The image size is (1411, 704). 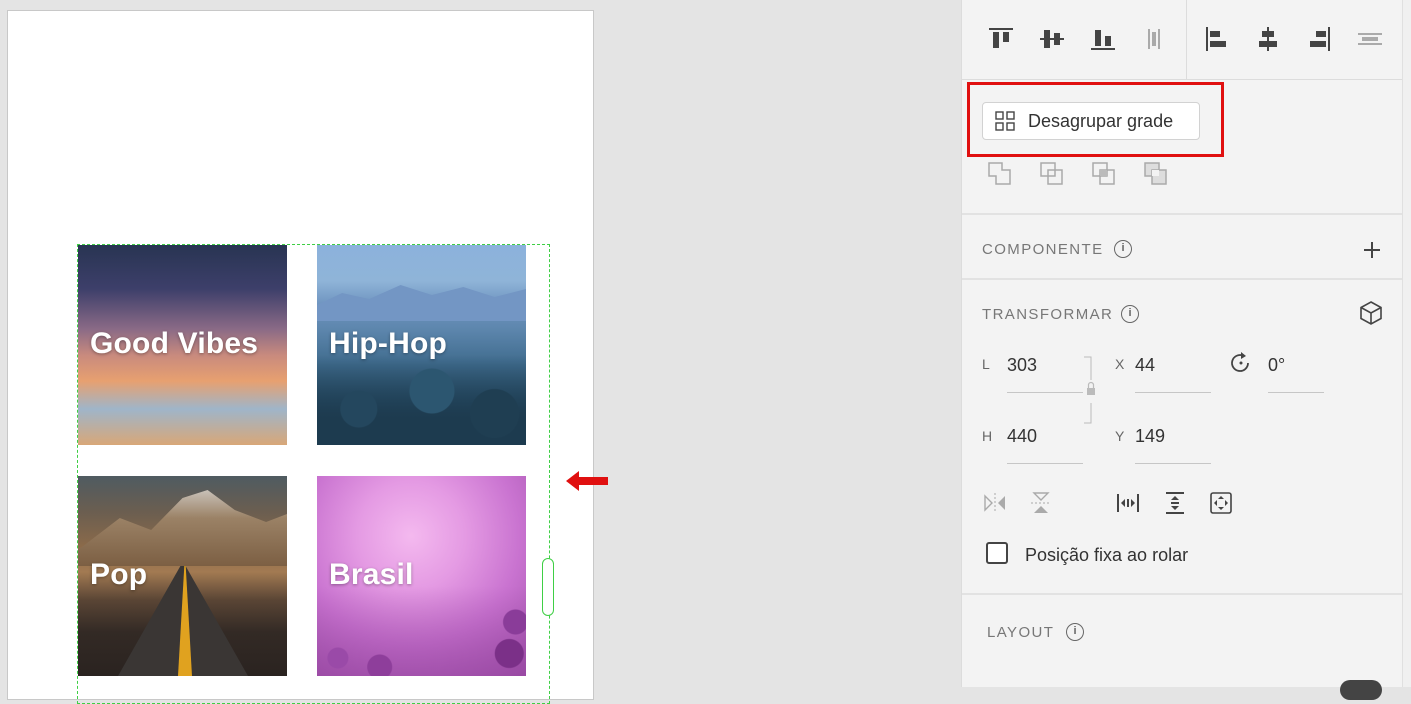 What do you see at coordinates (1104, 174) in the screenshot?
I see `intersect-shapes-icon` at bounding box center [1104, 174].